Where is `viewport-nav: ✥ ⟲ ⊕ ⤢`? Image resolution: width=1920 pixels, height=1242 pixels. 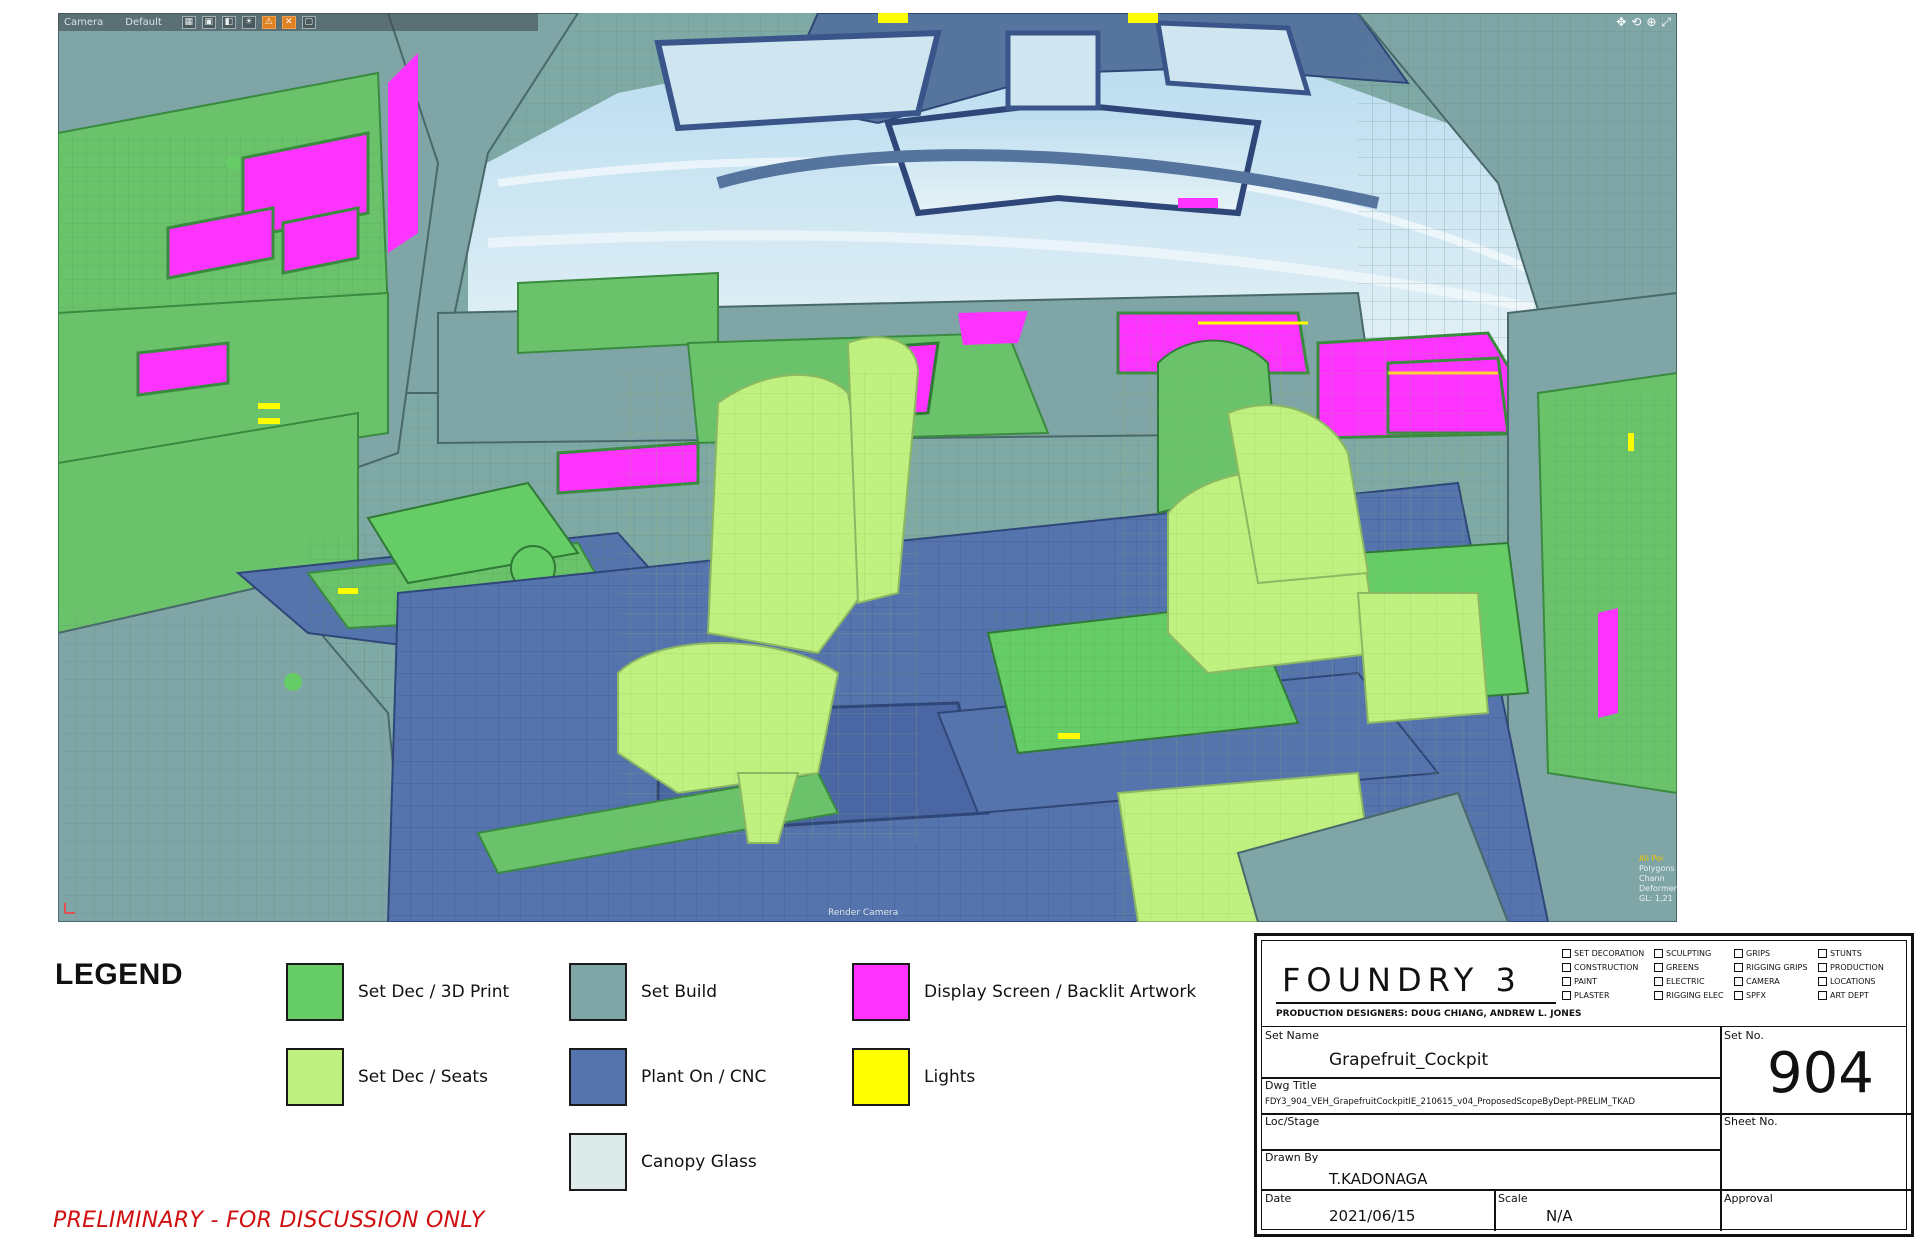 viewport-nav: ✥ ⟲ ⊕ ⤢ is located at coordinates (1643, 22).